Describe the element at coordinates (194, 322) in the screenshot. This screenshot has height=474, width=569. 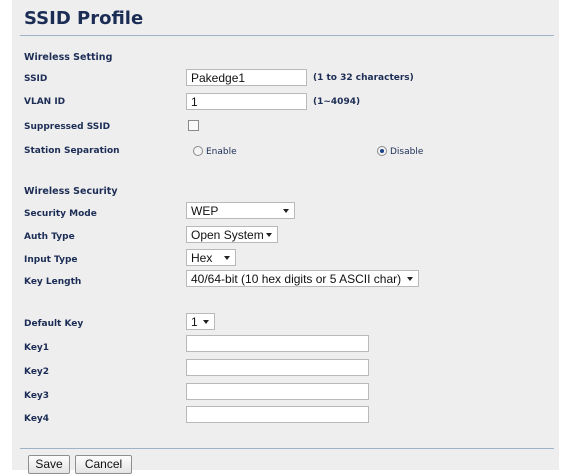
I see `default-key-value: 1` at that location.